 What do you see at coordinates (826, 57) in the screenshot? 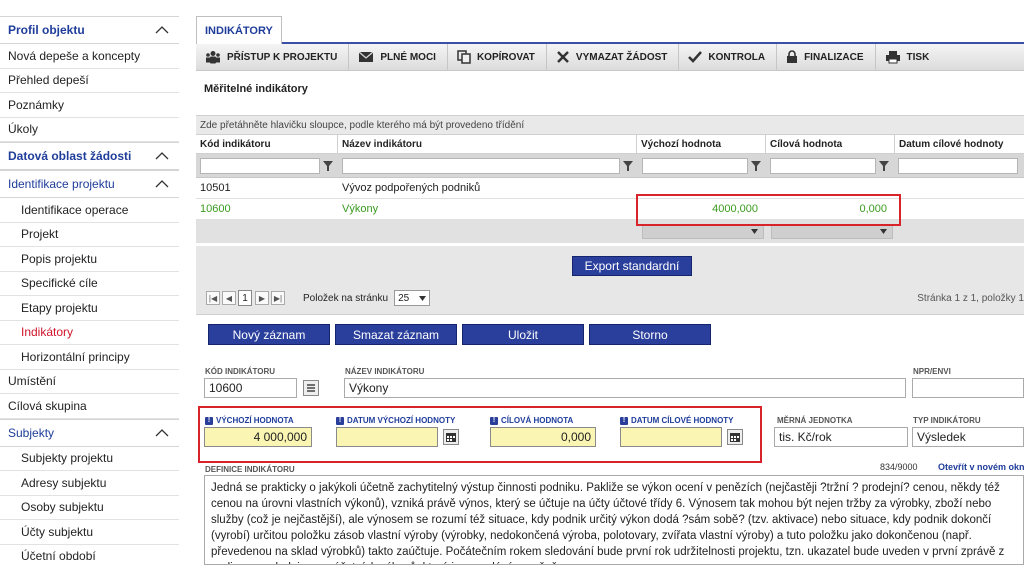
I see `finalizace-button: FINALIZACE` at bounding box center [826, 57].